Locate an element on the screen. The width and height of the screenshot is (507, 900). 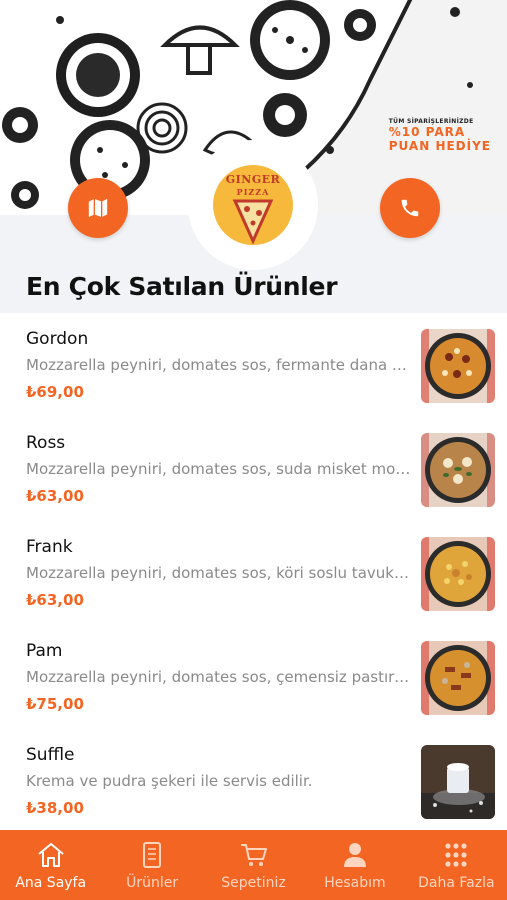
product-name: Suffle is located at coordinates (50, 755).